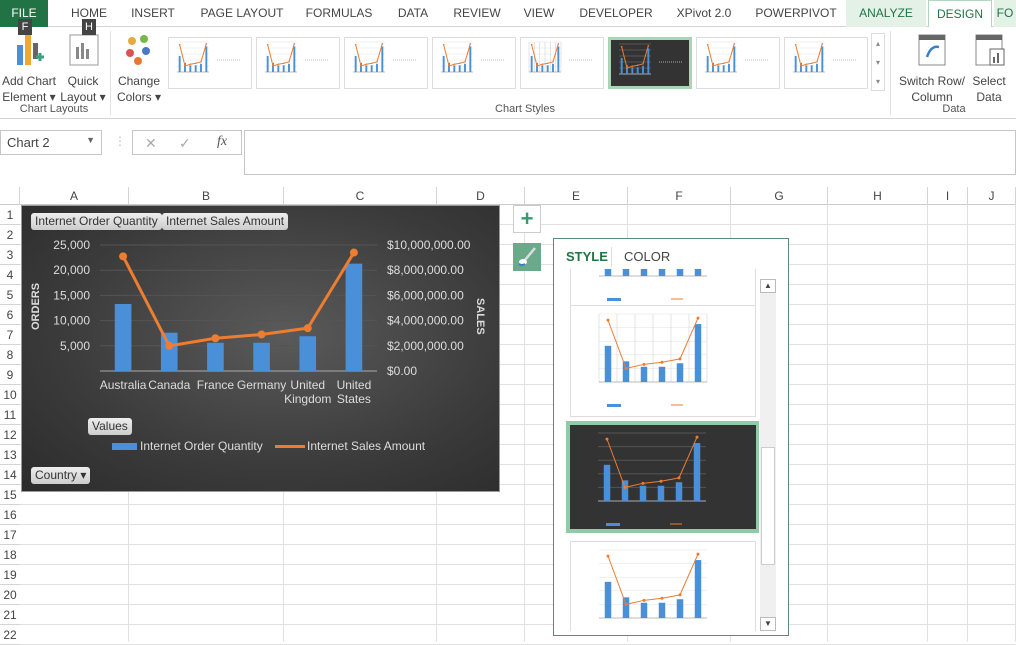 Image resolution: width=1016 pixels, height=645 pixels. Describe the element at coordinates (527, 257) in the screenshot. I see `chart-styles-button` at that location.